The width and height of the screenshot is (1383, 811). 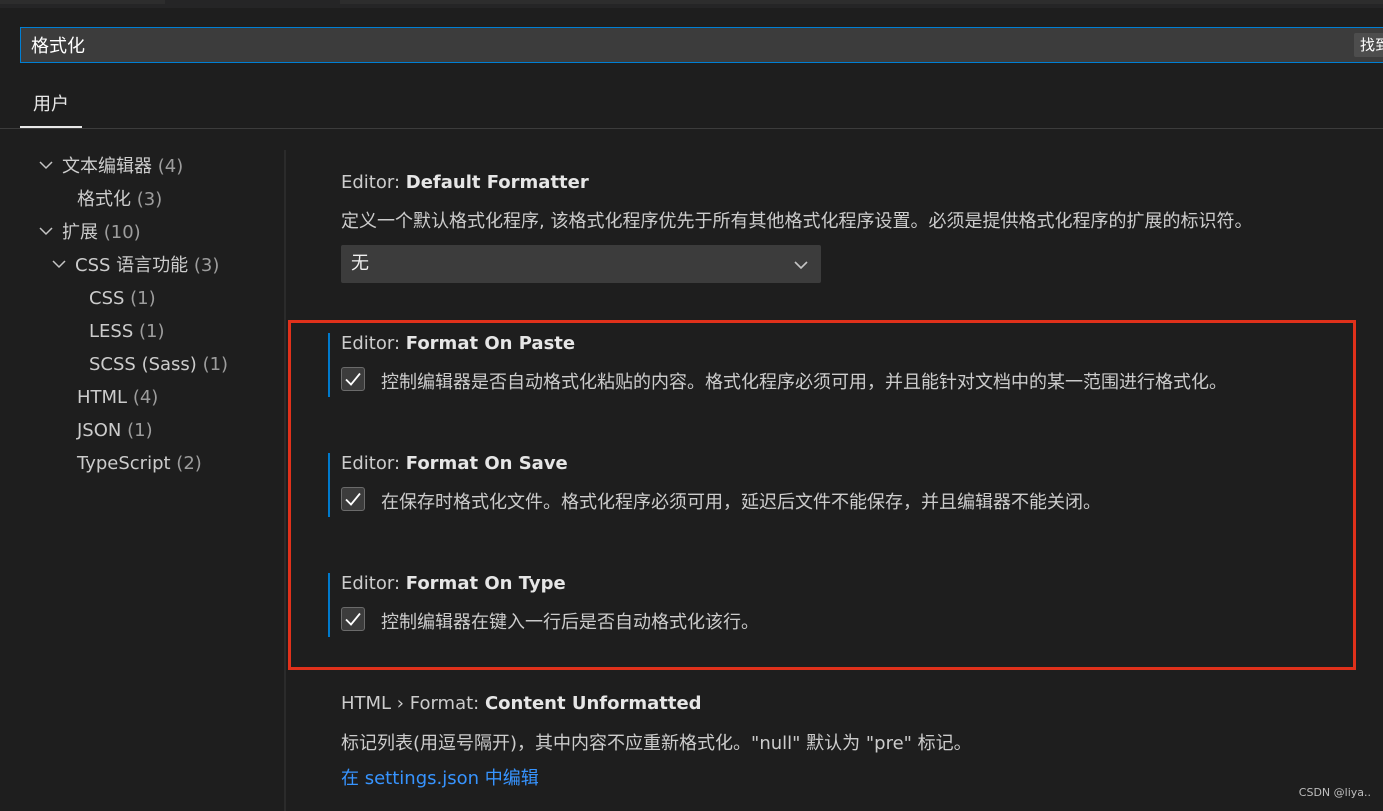 I want to click on toc-item-typescript: TypeScript (2), so click(x=139, y=464).